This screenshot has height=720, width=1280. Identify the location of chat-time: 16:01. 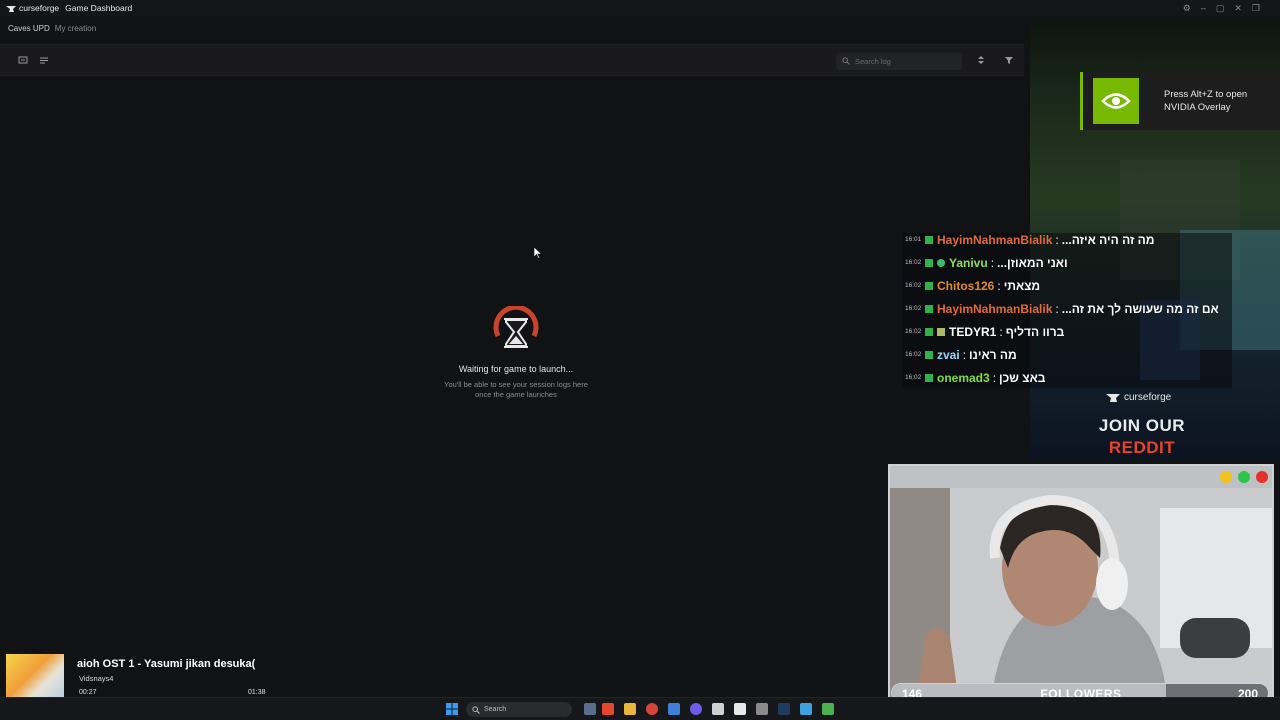
(913, 239).